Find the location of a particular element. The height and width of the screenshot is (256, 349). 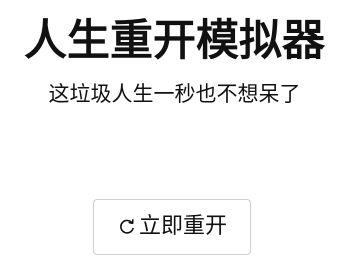

restart-button-label: 立即重开 is located at coordinates (182, 226).